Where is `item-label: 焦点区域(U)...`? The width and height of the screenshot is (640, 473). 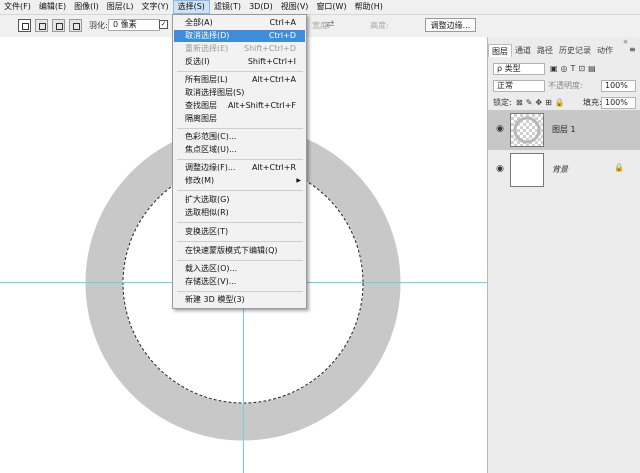 item-label: 焦点区域(U)... is located at coordinates (211, 149).